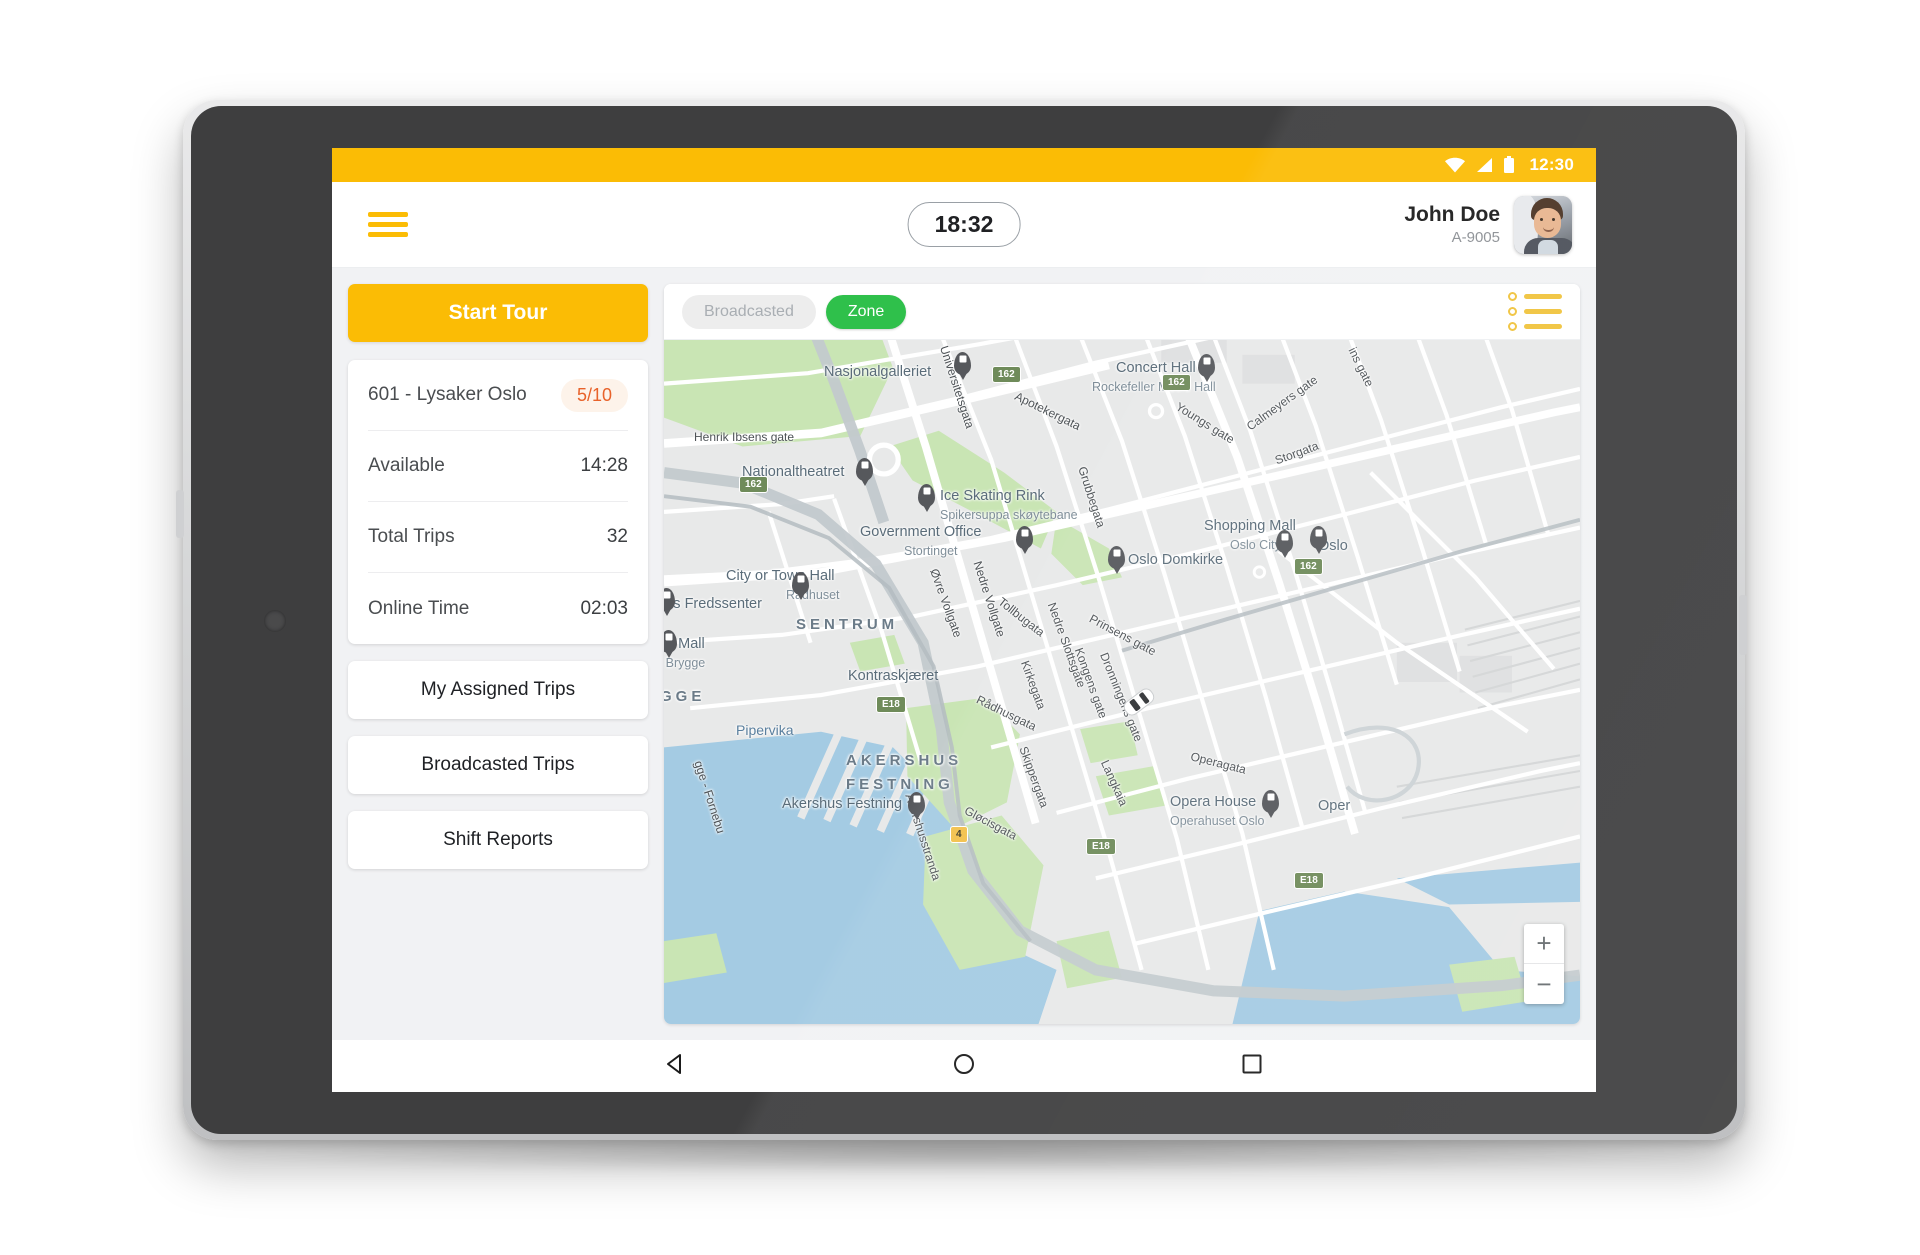 This screenshot has width=1920, height=1255. Describe the element at coordinates (498, 690) in the screenshot. I see `my-assigned-trips-button: My Assigned Trips` at that location.